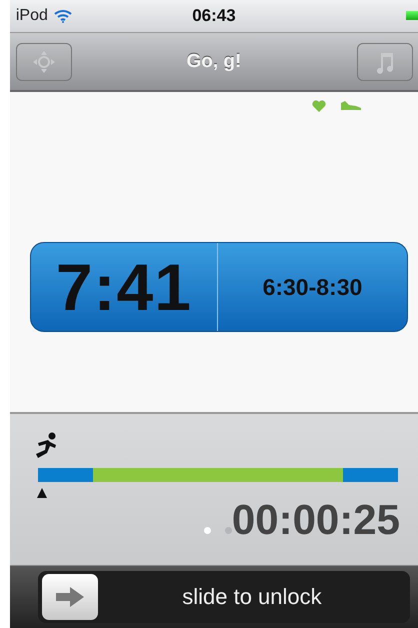  Describe the element at coordinates (351, 105) in the screenshot. I see `shoe-icon` at that location.